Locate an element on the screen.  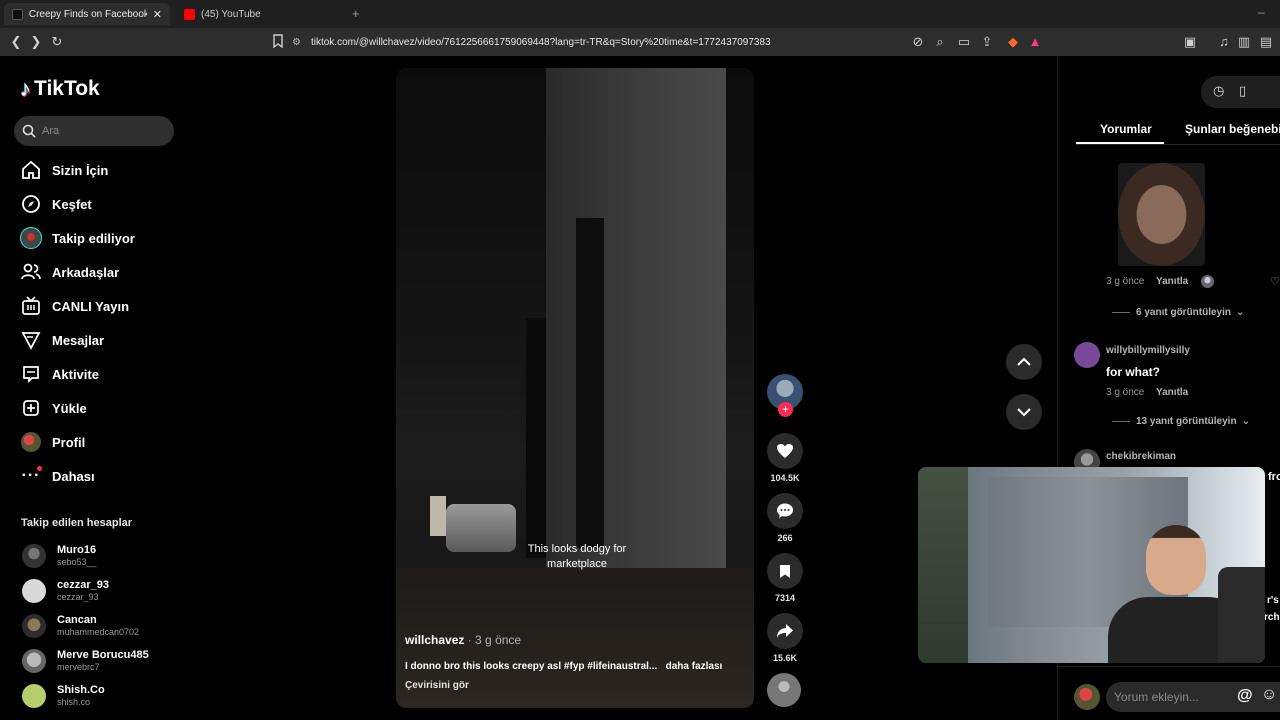
following-heading: Takip edilen hesaplar is located at coordinates (77, 523).